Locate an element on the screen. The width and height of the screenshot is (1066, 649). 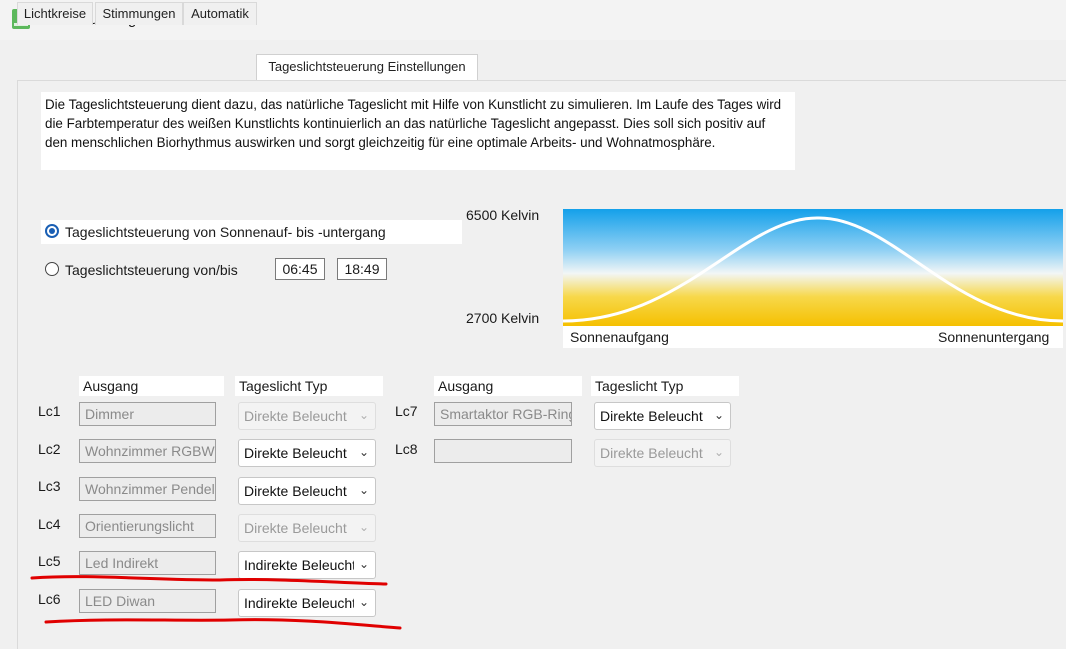
lc6-type-select: Indirekte Beleucht ⌄ is located at coordinates (307, 603).